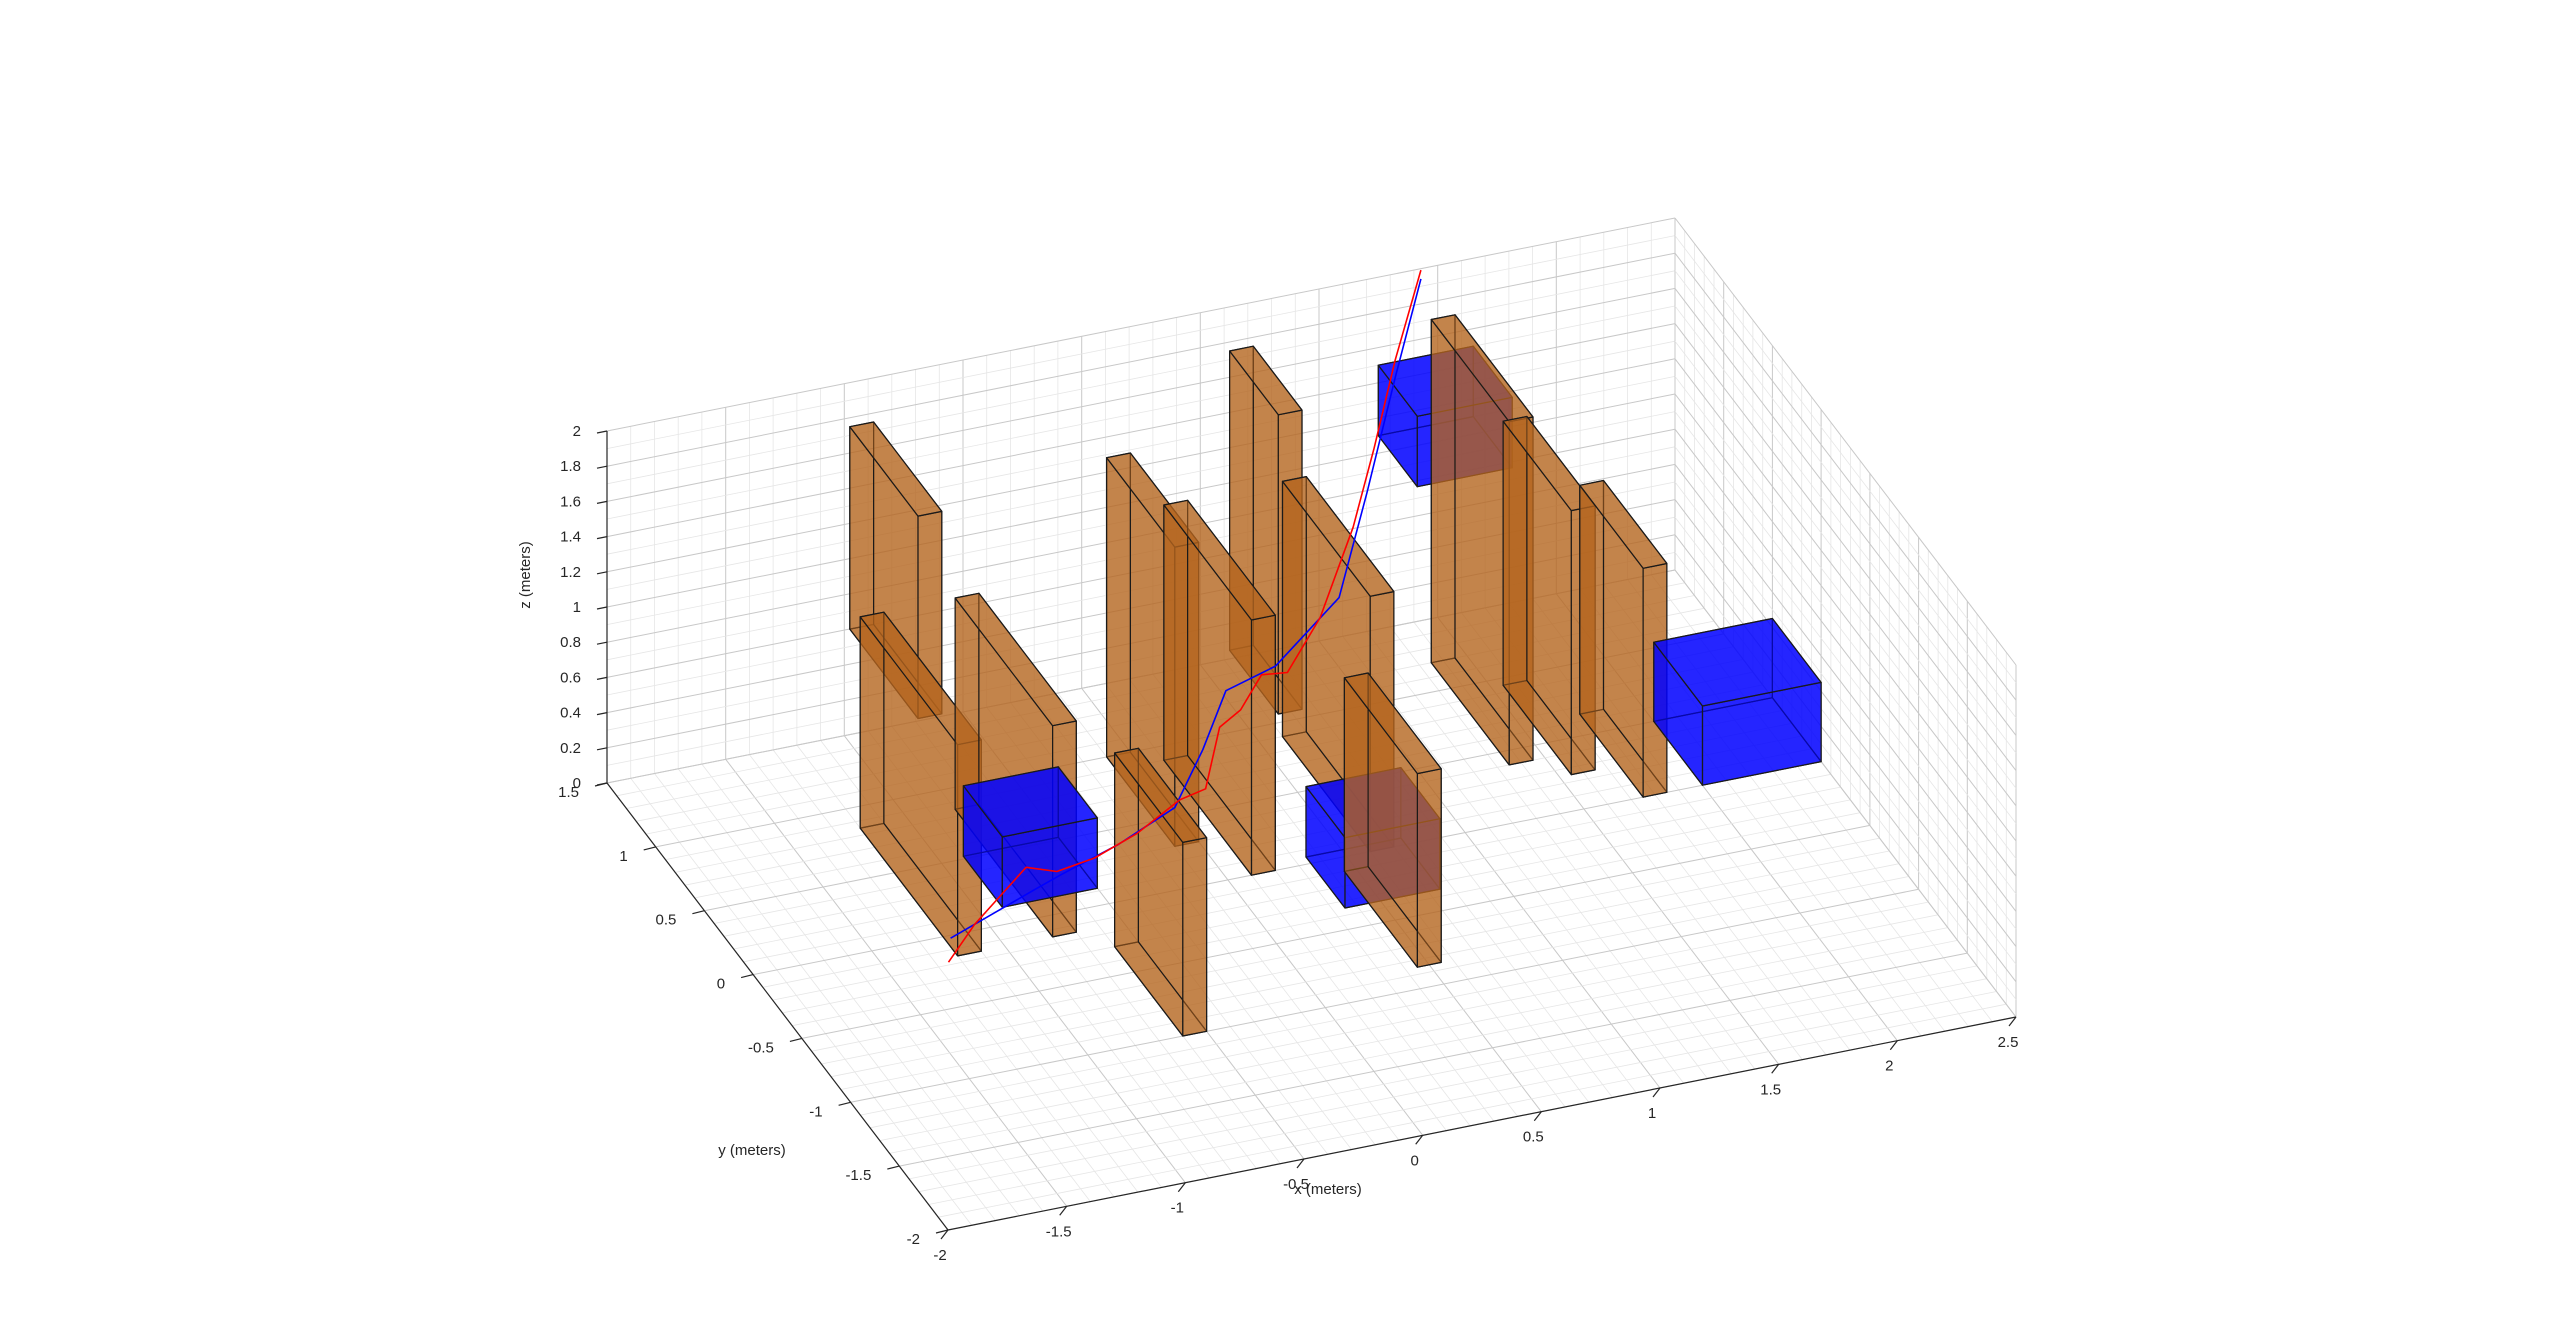 The height and width of the screenshot is (1323, 2560). Describe the element at coordinates (570, 572) in the screenshot. I see `z-tick-label: 1.2` at that location.